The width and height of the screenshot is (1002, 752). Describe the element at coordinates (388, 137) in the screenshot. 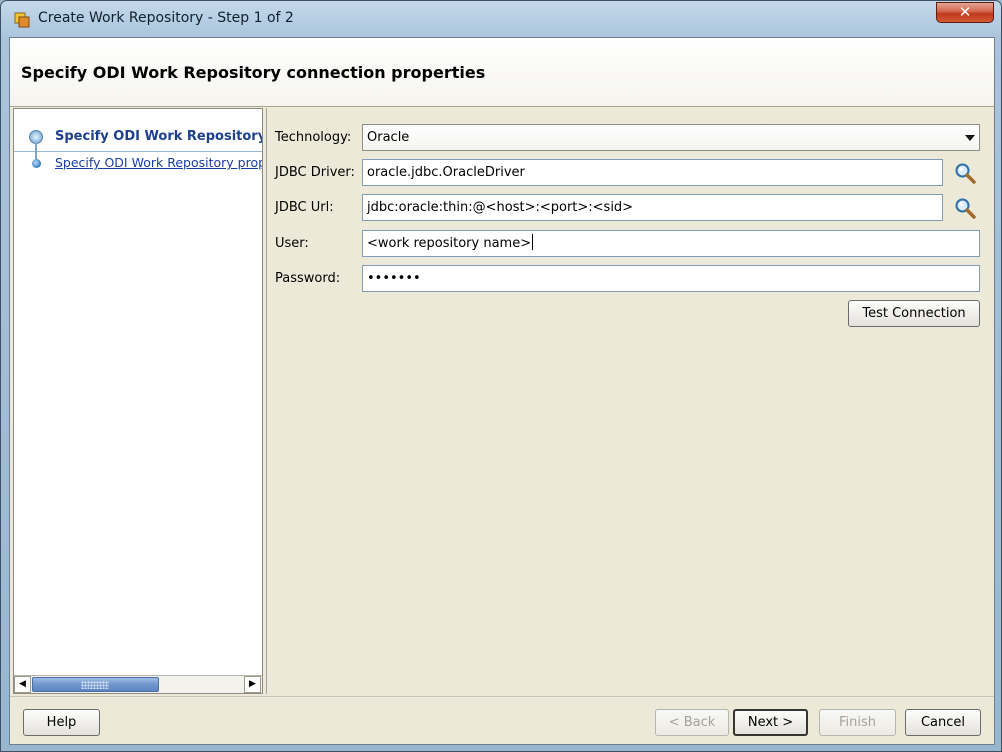

I see `technology-value: Oracle` at that location.